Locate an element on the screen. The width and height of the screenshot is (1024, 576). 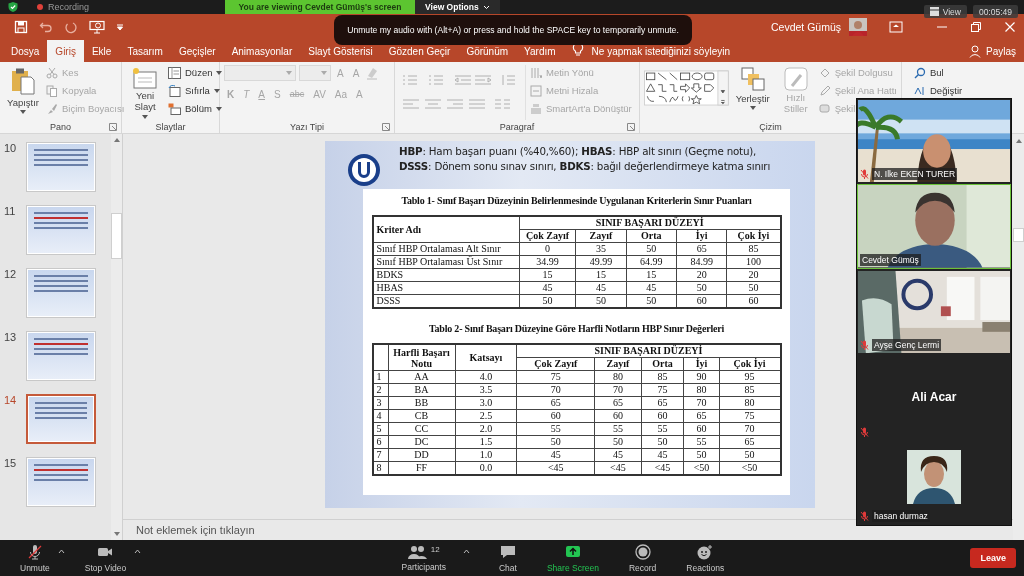
record-button: Record is located at coordinates (642, 558).